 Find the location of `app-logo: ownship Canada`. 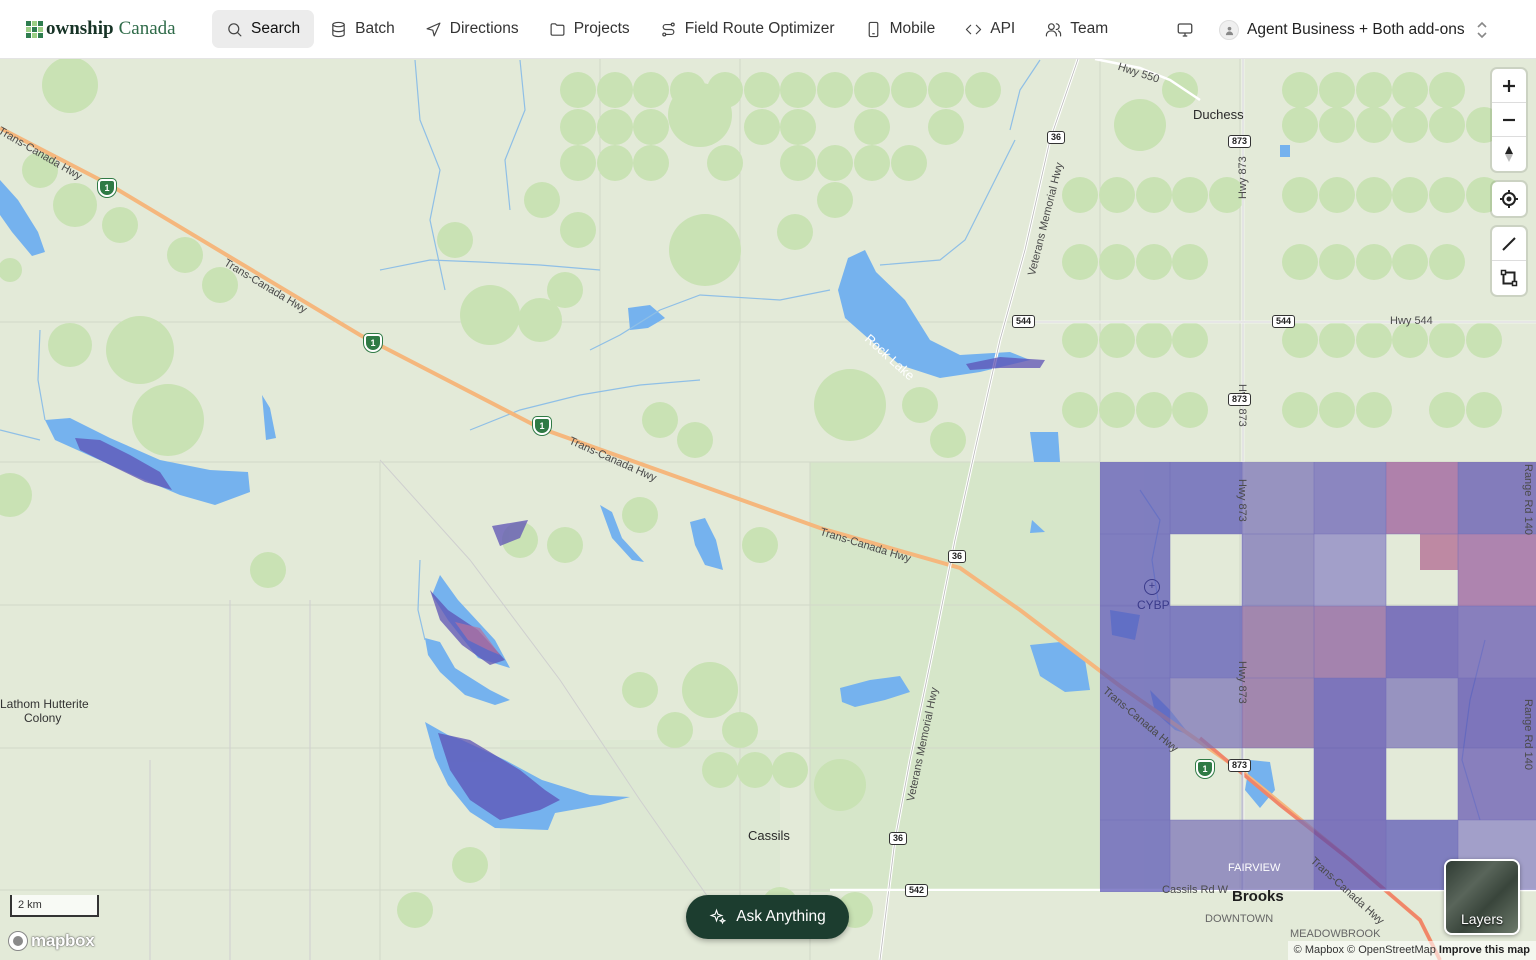

app-logo: ownship Canada is located at coordinates (116, 29).